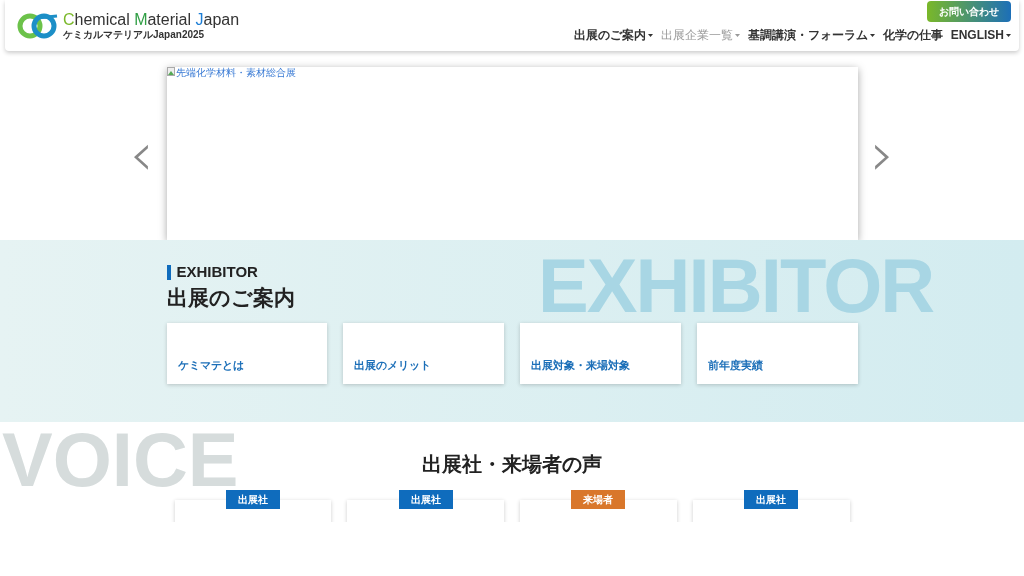  What do you see at coordinates (151, 19) in the screenshot?
I see `logo-title: Chemical Material Japan` at bounding box center [151, 19].